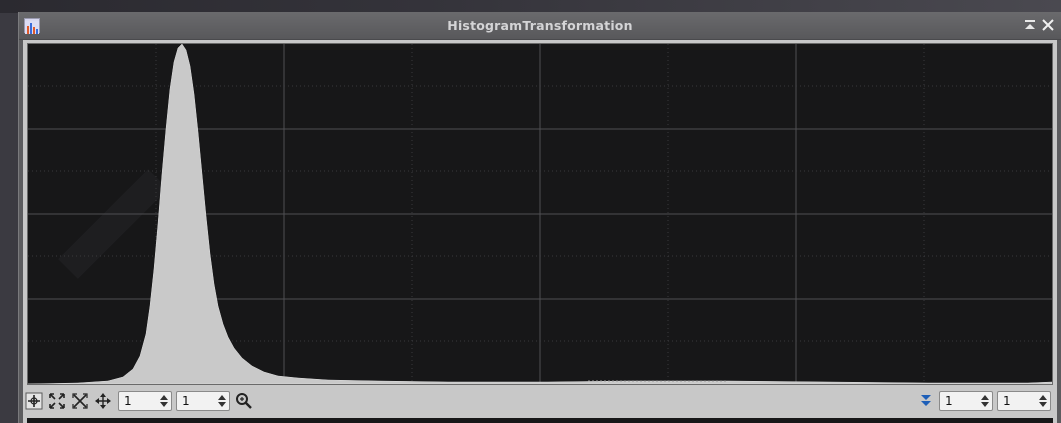 The image size is (1061, 423). I want to click on right-zoom-spinbox-1: 1, so click(966, 401).